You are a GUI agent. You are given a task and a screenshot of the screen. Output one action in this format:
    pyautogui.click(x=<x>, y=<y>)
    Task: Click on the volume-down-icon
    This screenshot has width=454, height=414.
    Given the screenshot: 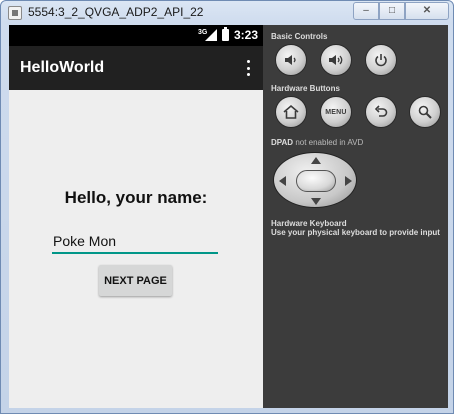 What is the action you would take?
    pyautogui.click(x=290, y=60)
    